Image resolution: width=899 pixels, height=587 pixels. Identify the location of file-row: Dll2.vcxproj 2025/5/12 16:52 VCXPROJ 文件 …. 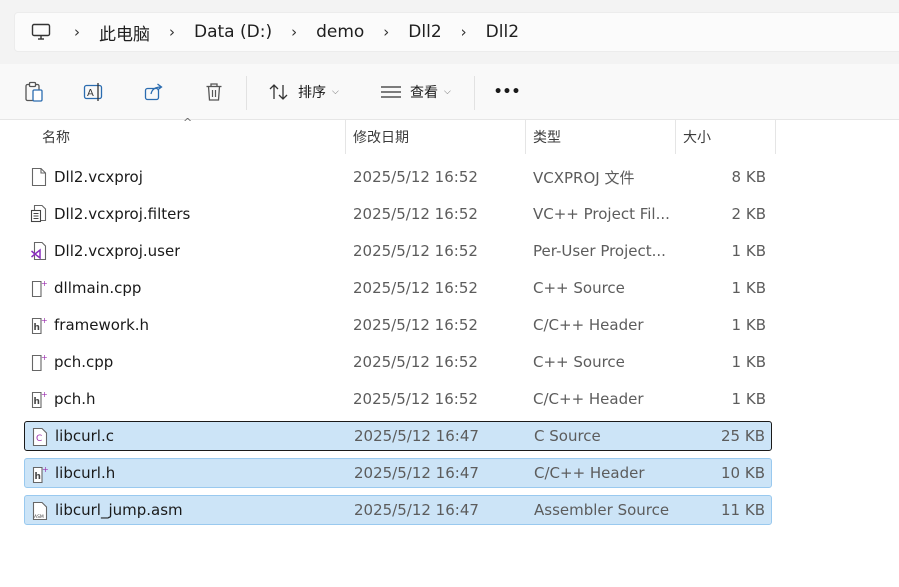
(398, 177).